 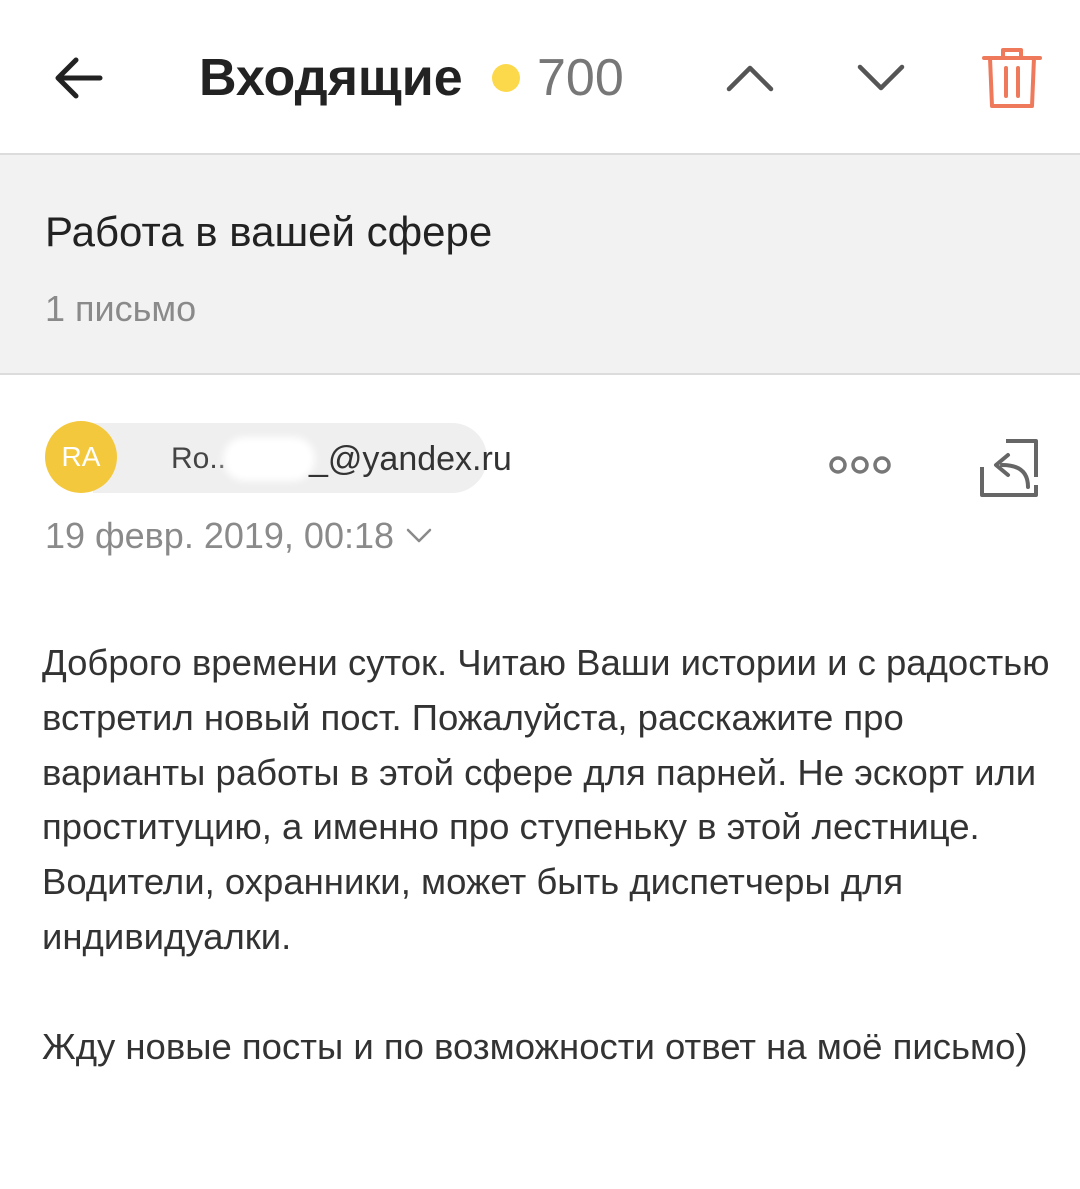 I want to click on thread-subject: Работа в вашей сфере, so click(x=269, y=231).